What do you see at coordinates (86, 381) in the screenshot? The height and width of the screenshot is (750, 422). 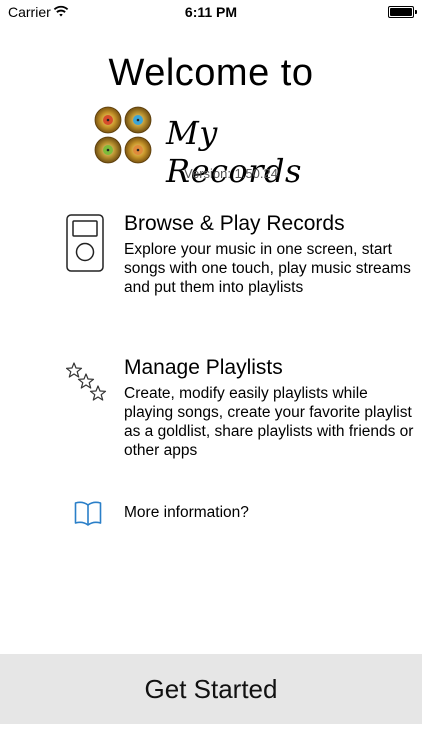 I see `stars-icon` at bounding box center [86, 381].